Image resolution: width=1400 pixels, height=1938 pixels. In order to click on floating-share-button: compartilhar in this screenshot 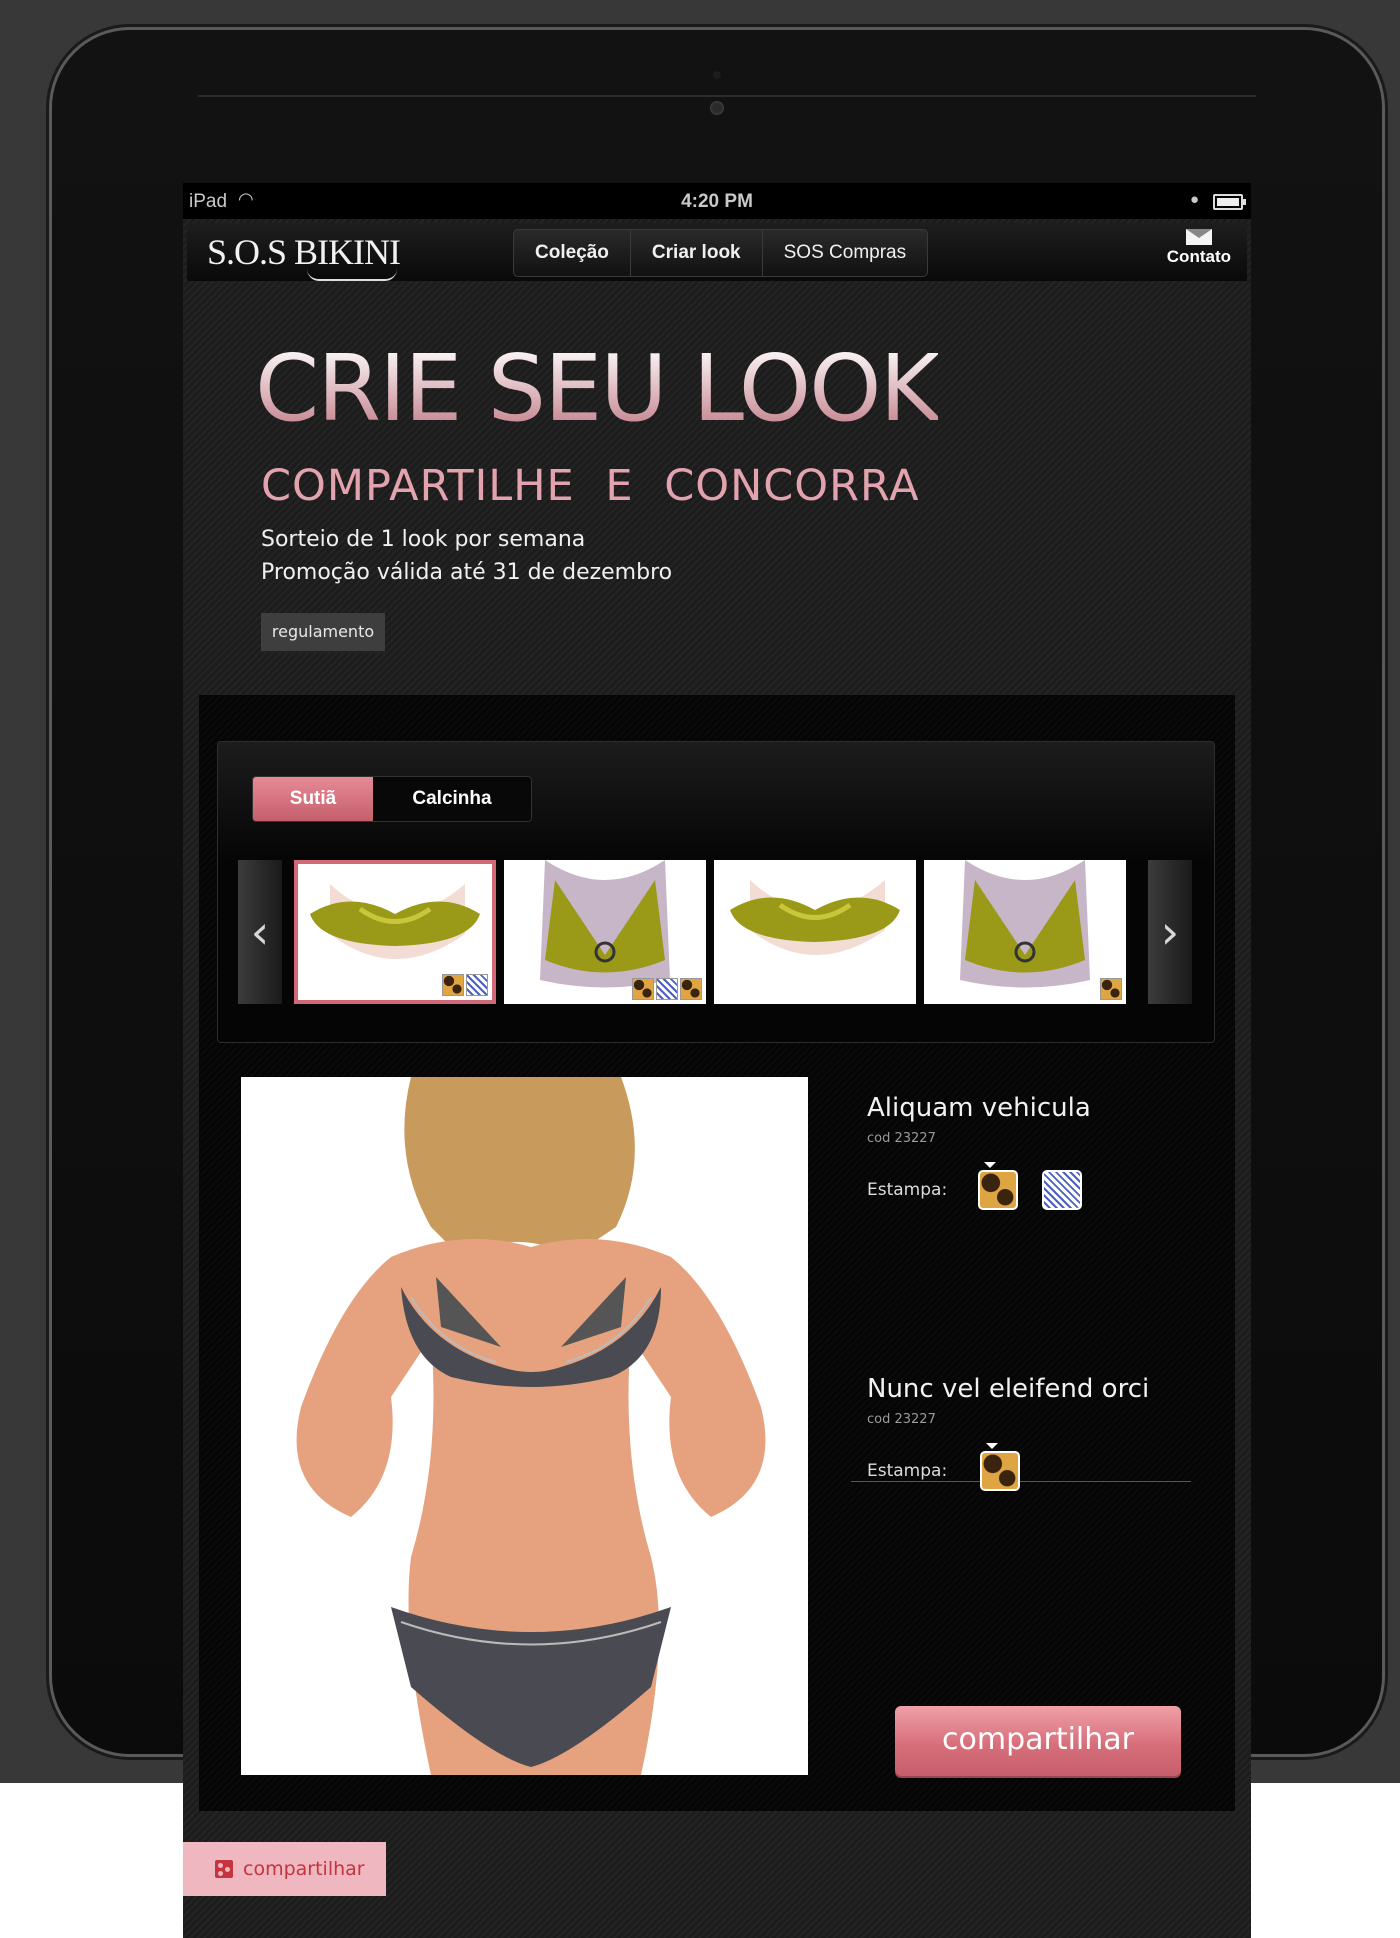, I will do `click(284, 1869)`.